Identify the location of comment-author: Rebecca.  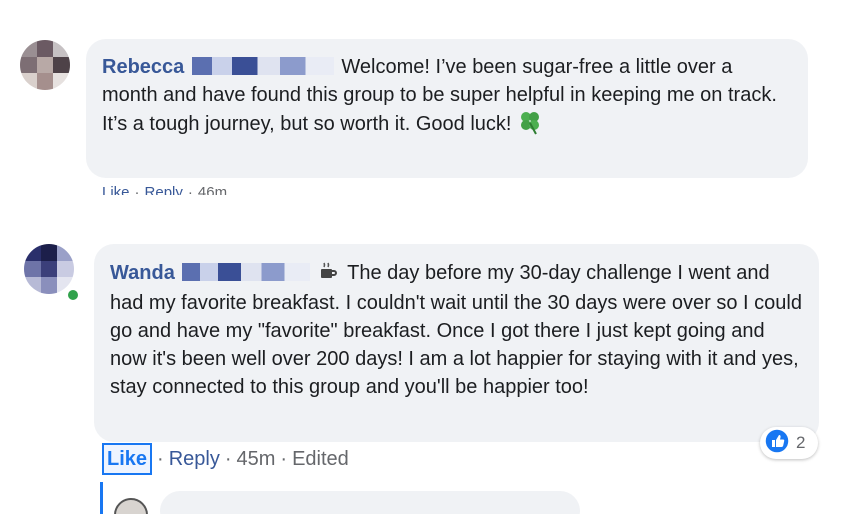
(143, 67).